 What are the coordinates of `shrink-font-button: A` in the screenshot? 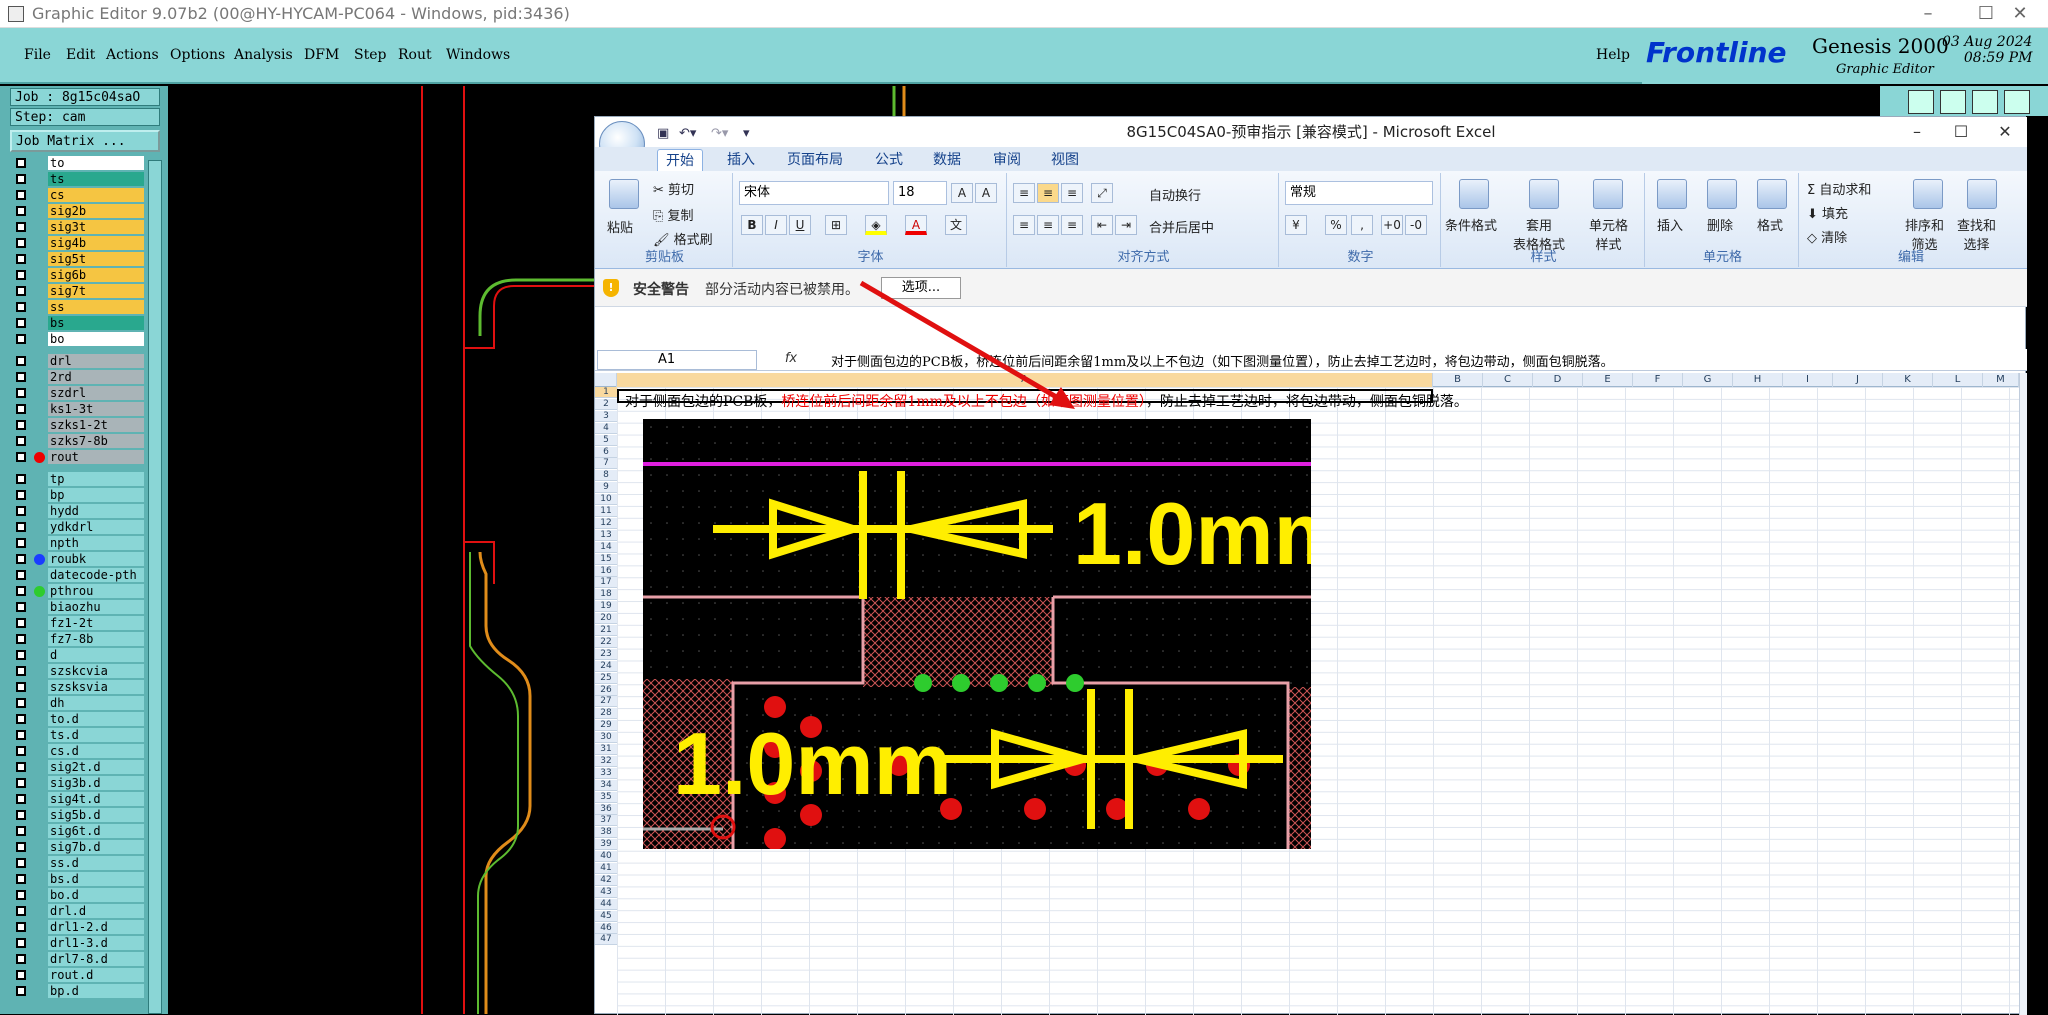 It's located at (986, 193).